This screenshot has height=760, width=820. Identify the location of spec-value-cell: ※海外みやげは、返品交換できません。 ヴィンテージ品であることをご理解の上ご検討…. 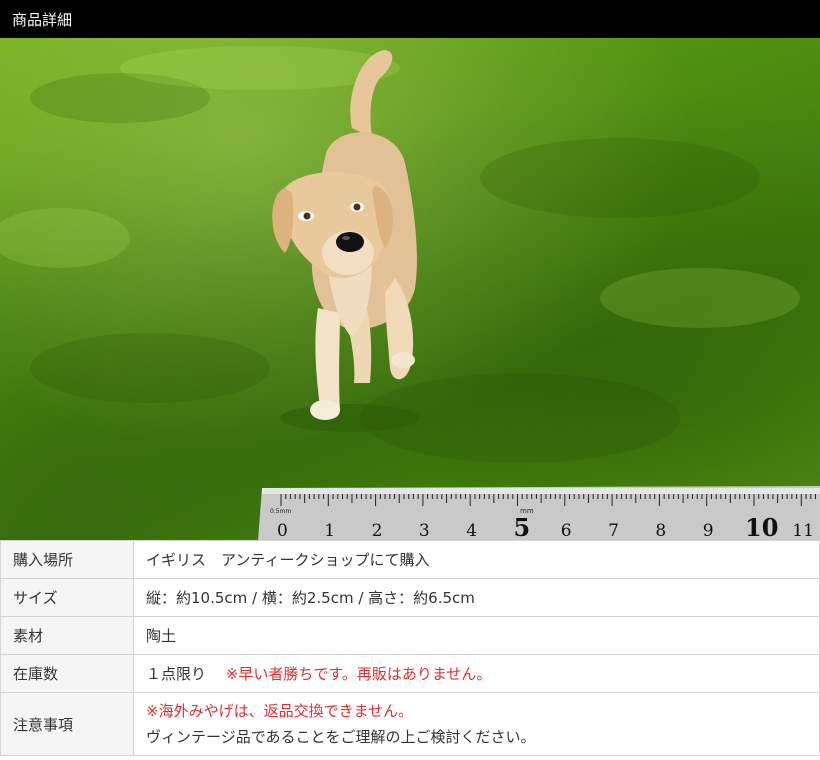
(476, 724).